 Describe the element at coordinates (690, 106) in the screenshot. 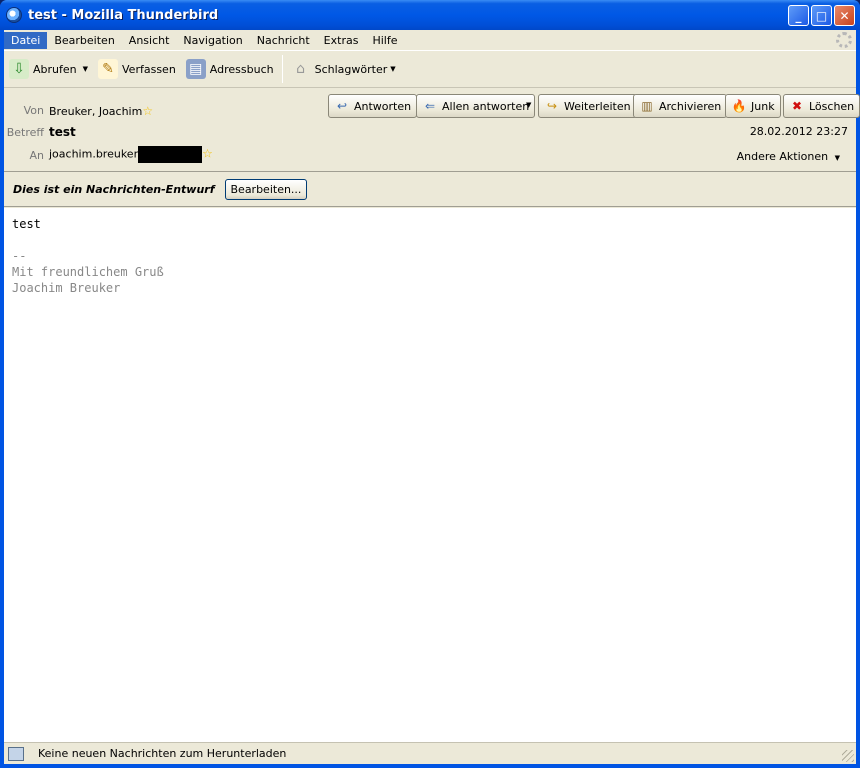

I see `archive-label: Archivieren` at that location.